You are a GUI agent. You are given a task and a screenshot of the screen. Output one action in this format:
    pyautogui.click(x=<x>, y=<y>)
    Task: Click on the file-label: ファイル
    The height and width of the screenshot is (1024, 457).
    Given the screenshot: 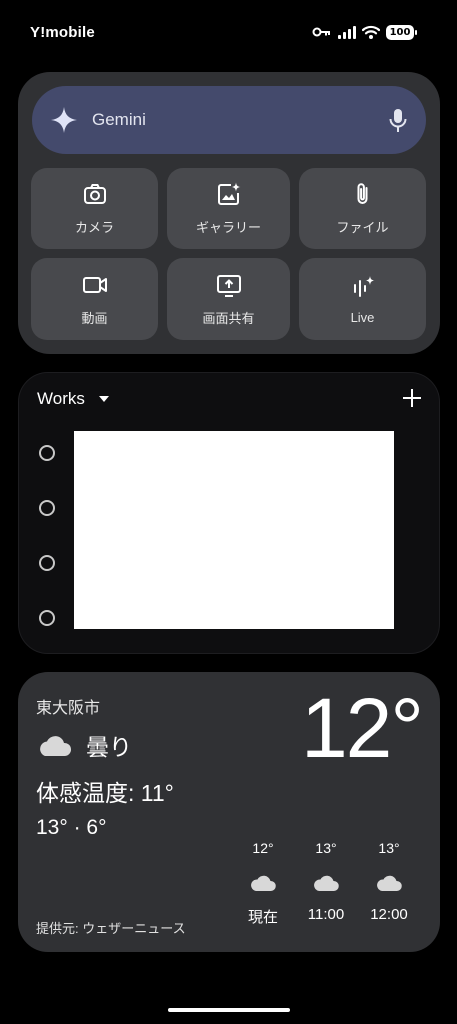 What is the action you would take?
    pyautogui.click(x=362, y=227)
    